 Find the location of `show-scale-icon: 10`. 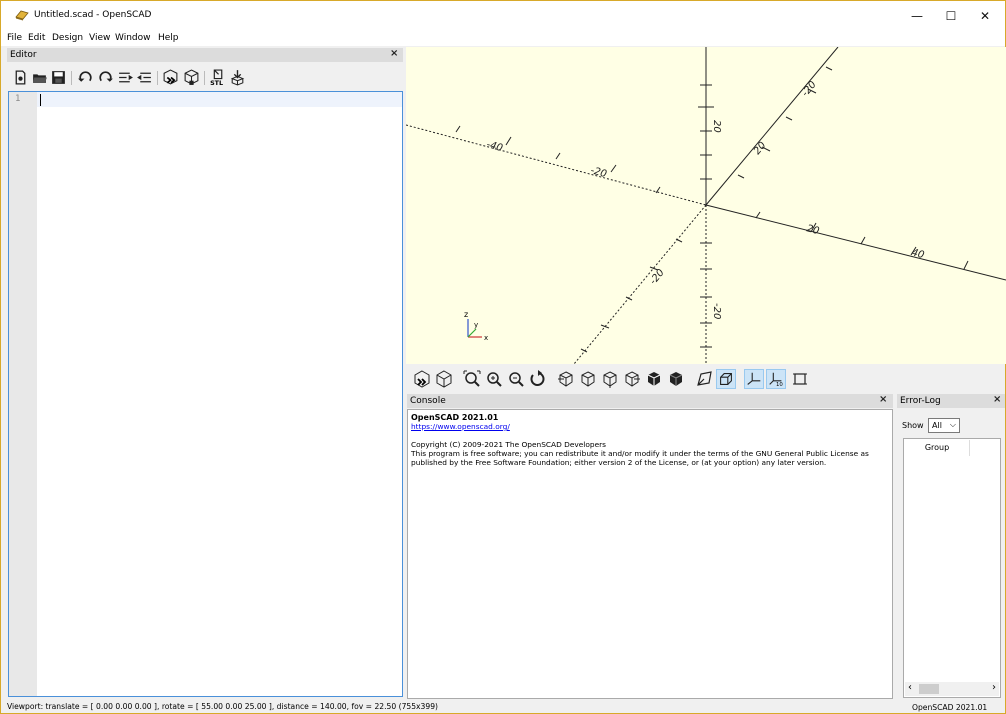

show-scale-icon: 10 is located at coordinates (776, 379).